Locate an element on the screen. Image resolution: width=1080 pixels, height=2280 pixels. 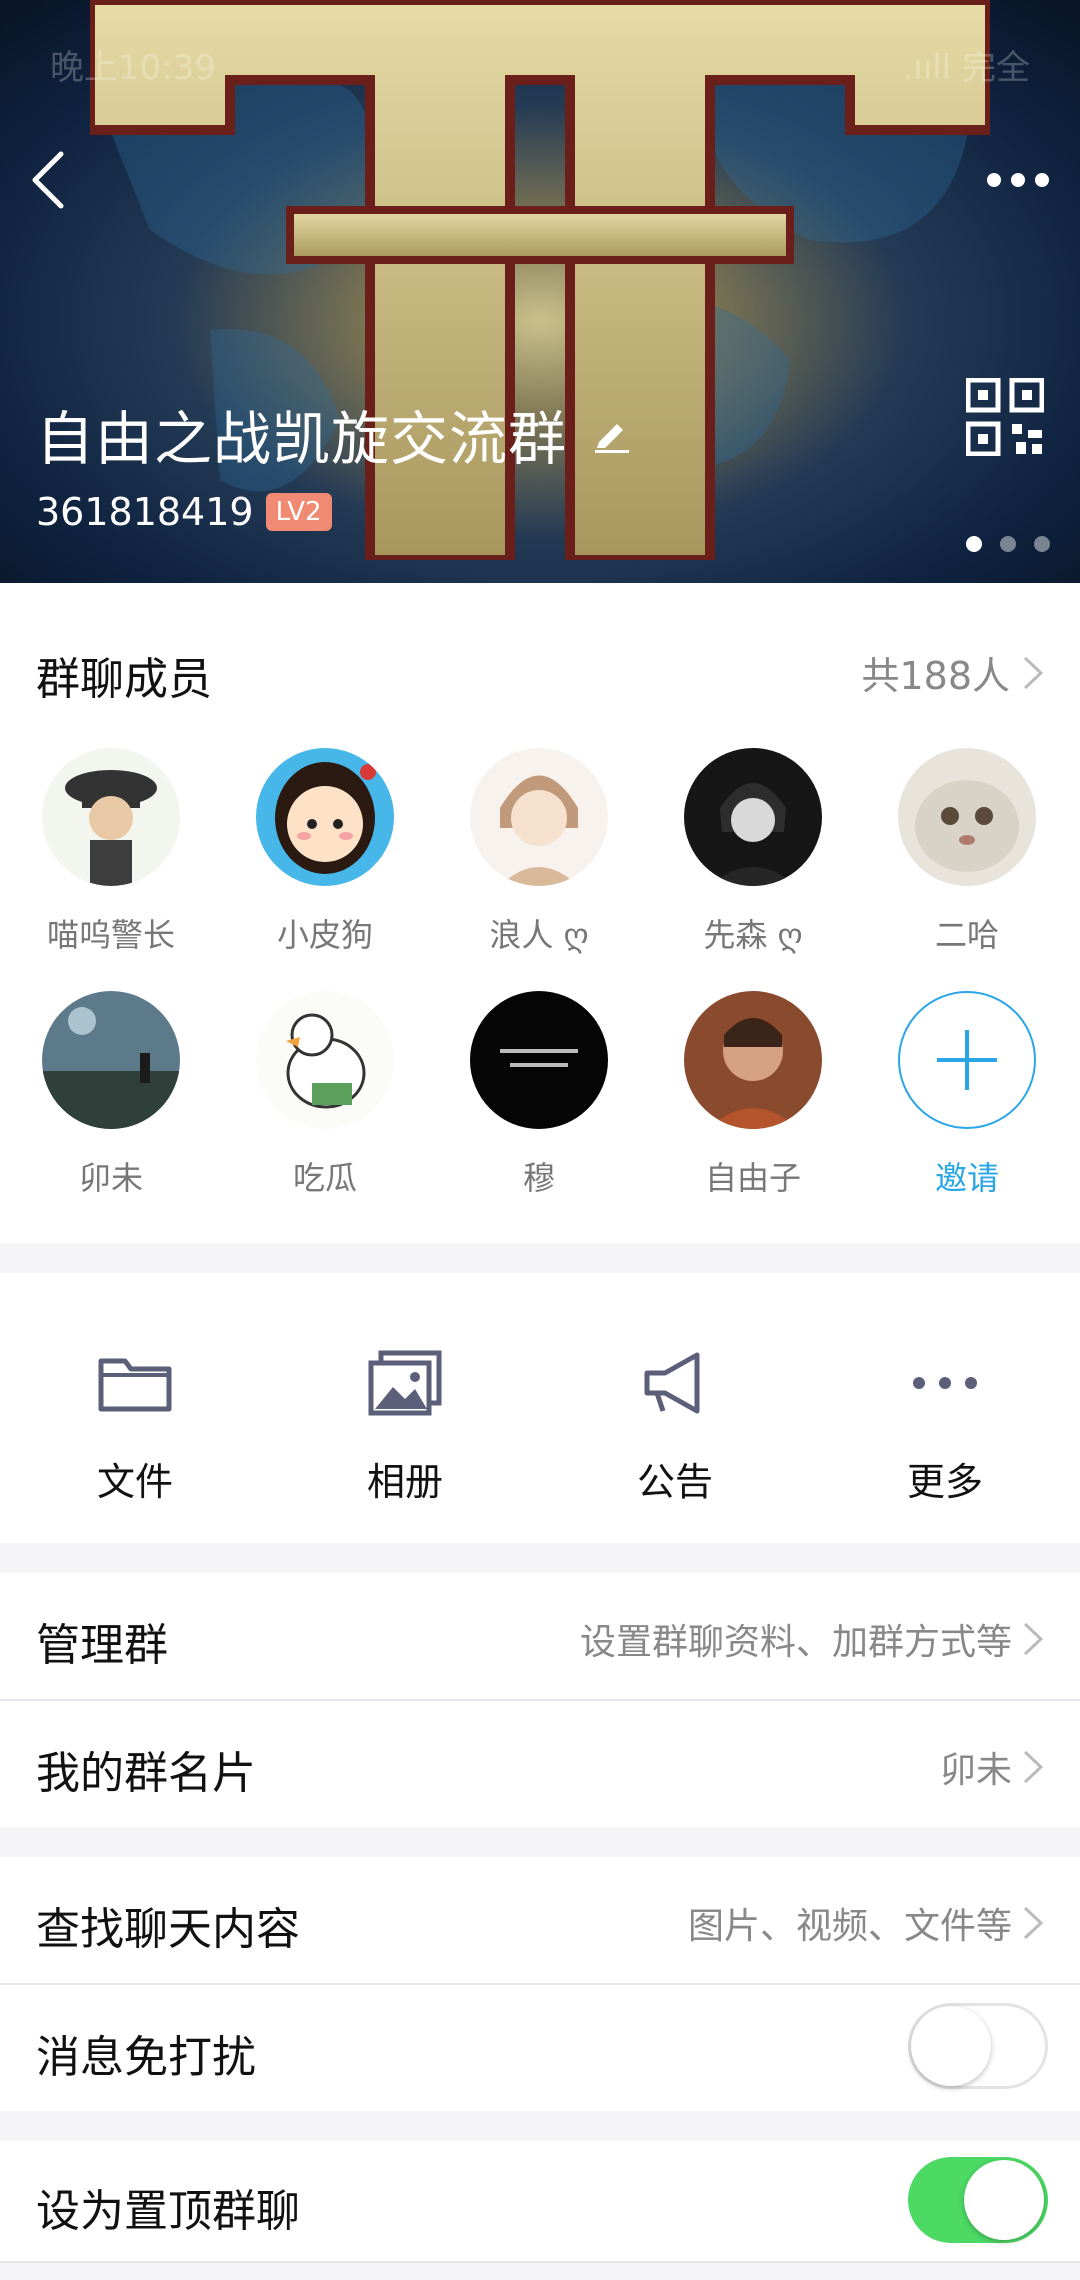
member-item: 自由子 is located at coordinates (753, 1095).